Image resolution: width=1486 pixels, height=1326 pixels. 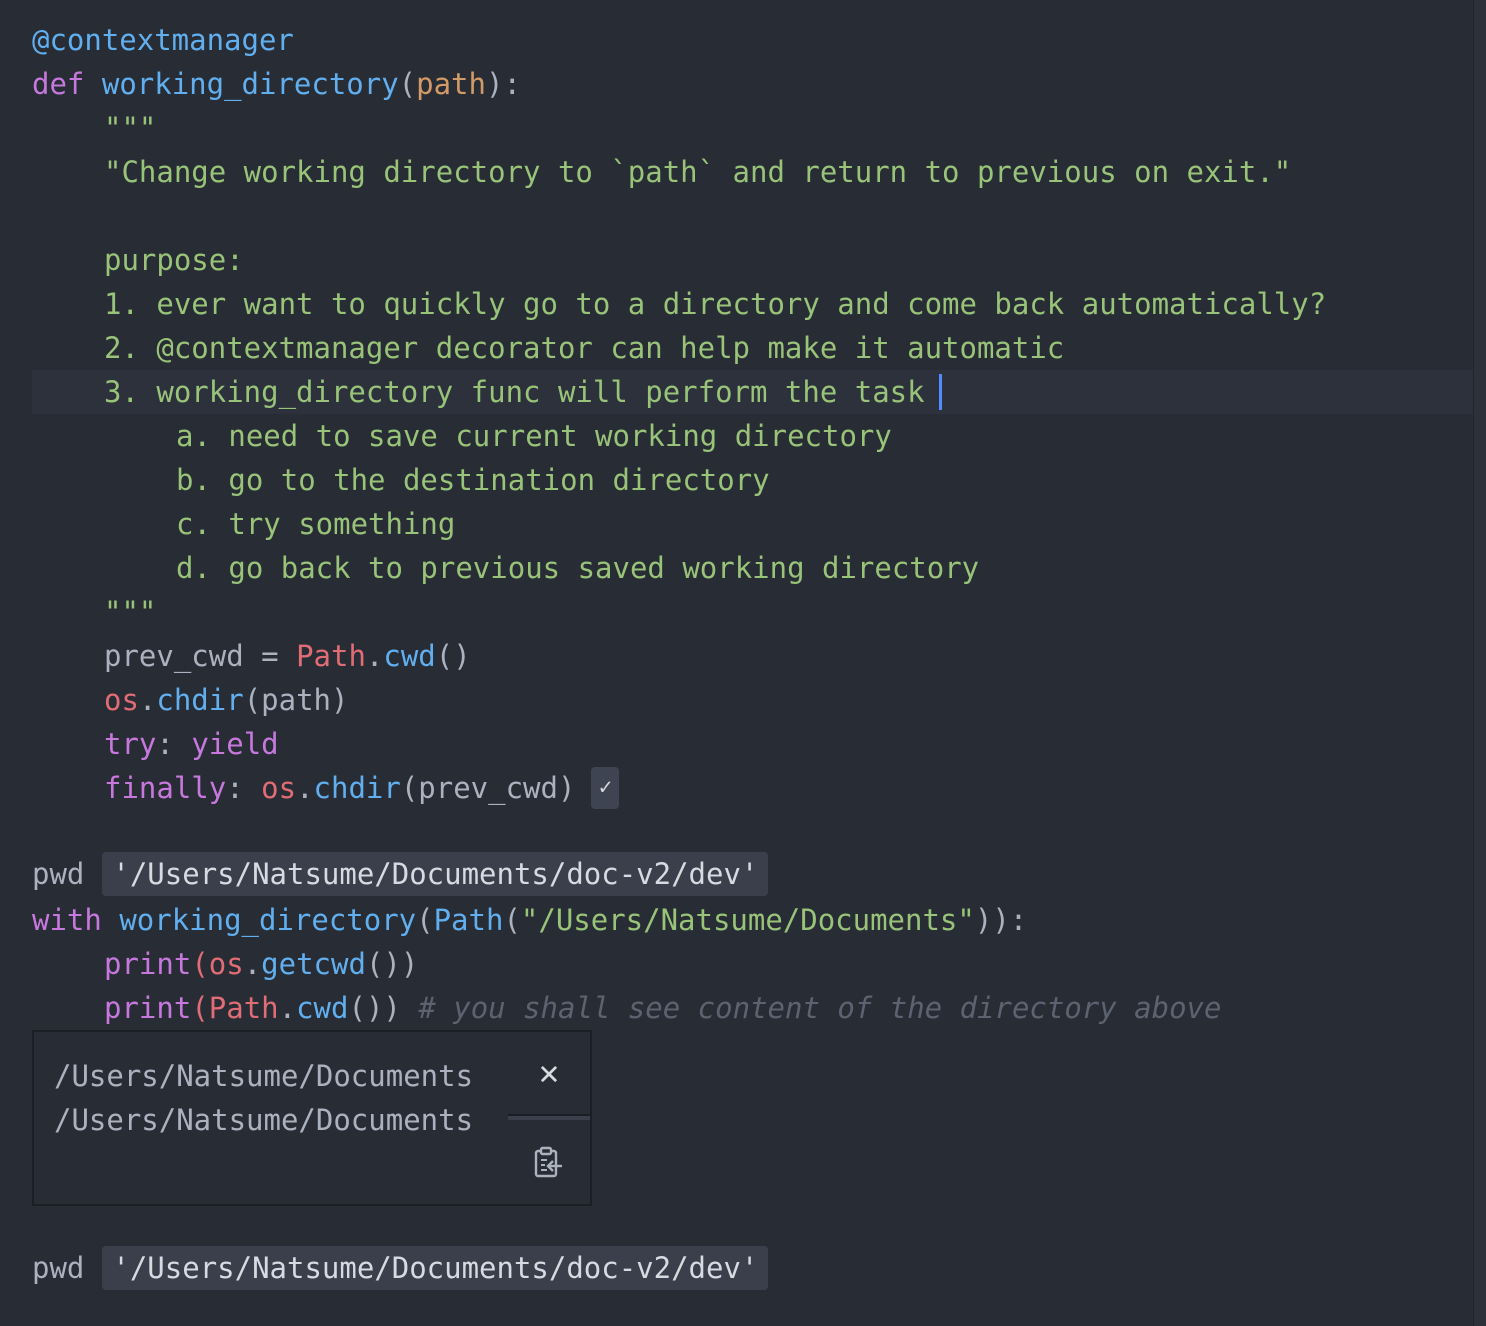 I want to click on text-cursor, so click(x=940, y=392).